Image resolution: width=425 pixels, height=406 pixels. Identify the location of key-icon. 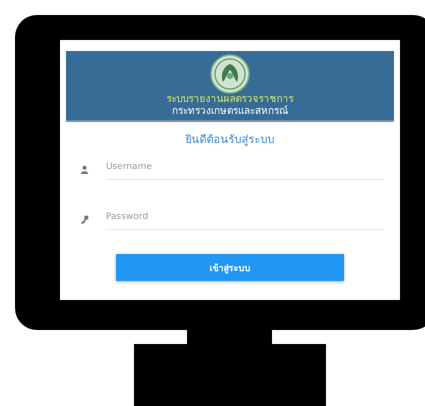
(84, 219).